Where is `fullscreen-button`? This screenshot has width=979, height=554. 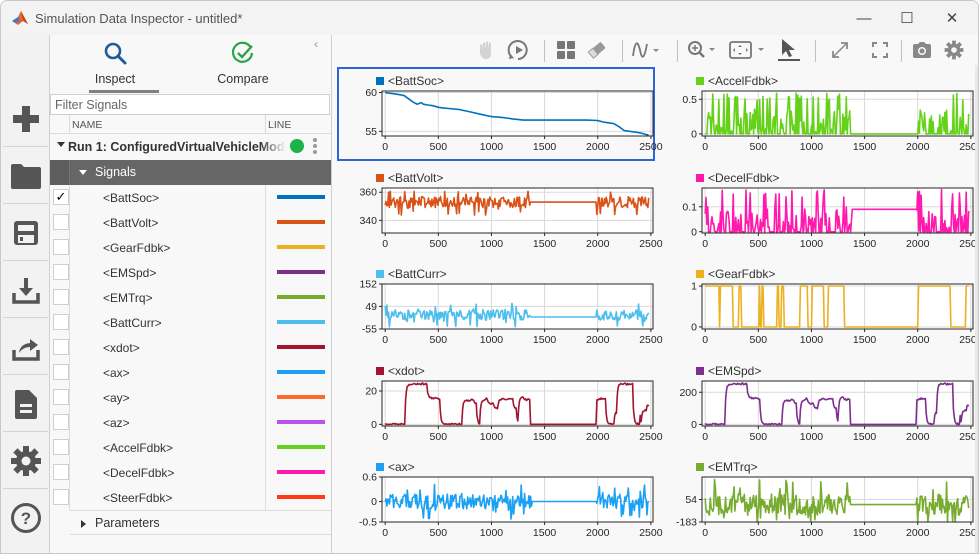 fullscreen-button is located at coordinates (880, 50).